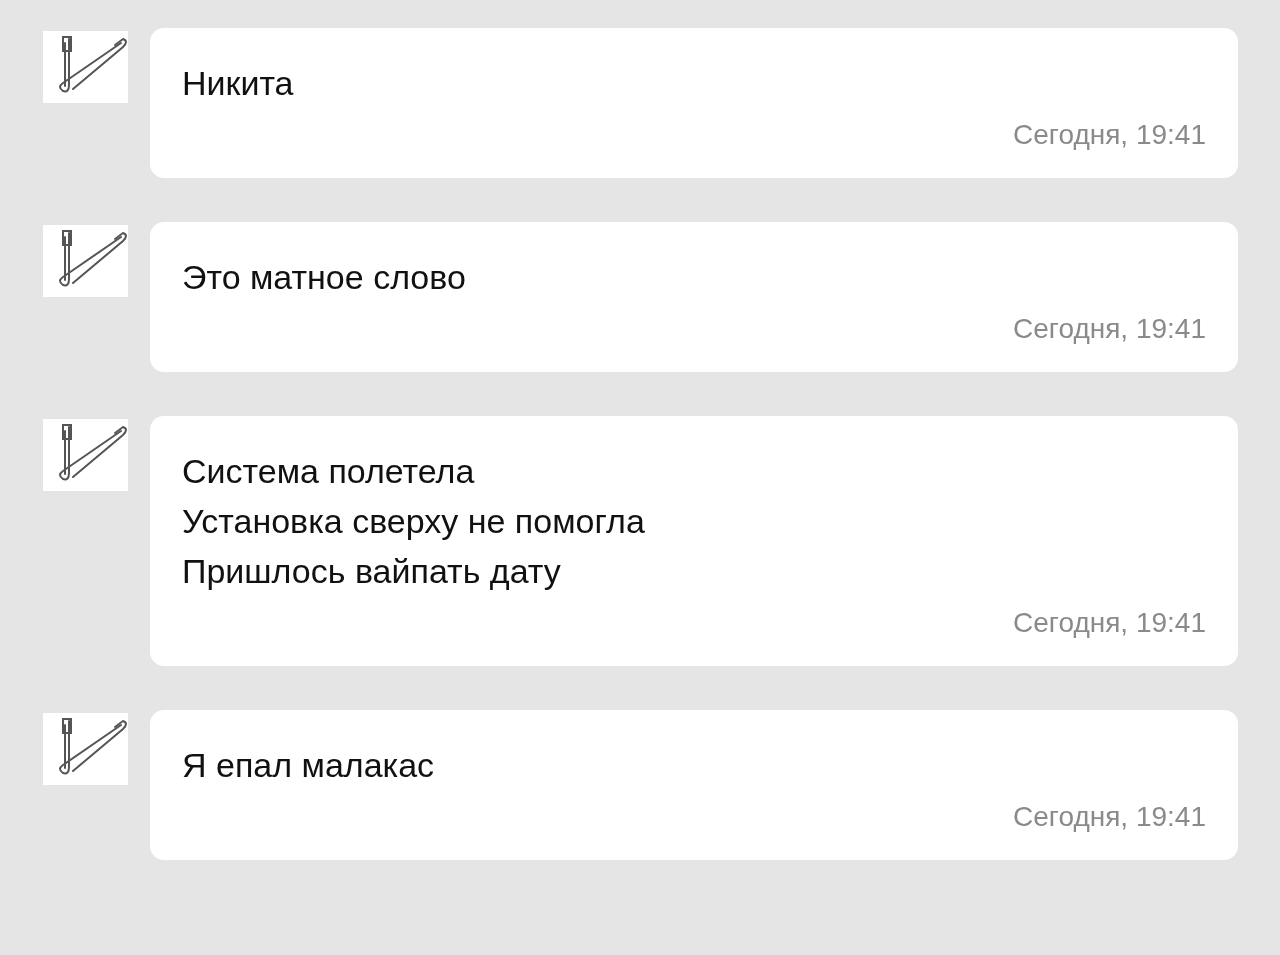  What do you see at coordinates (372, 571) in the screenshot?
I see `message-text: Пришлось вайпать дату` at bounding box center [372, 571].